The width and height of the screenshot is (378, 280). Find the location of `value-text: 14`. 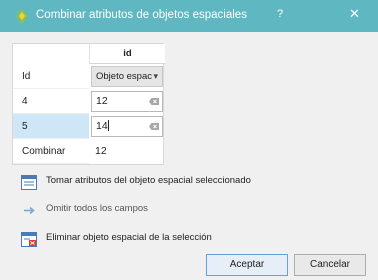

value-text: 14 is located at coordinates (102, 126).